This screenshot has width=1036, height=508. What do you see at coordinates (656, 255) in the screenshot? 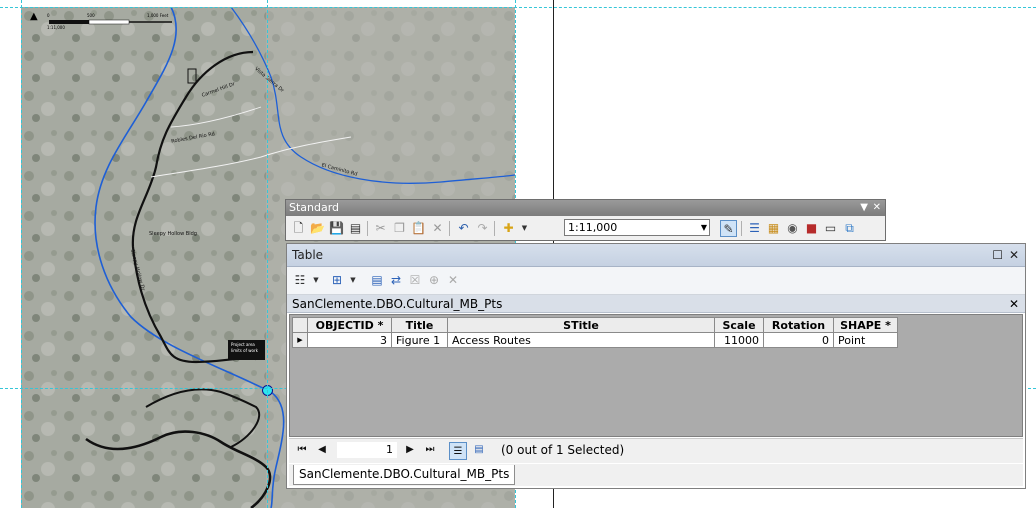
I see `table-window-titlebar: Table ☐ ✕` at bounding box center [656, 255].